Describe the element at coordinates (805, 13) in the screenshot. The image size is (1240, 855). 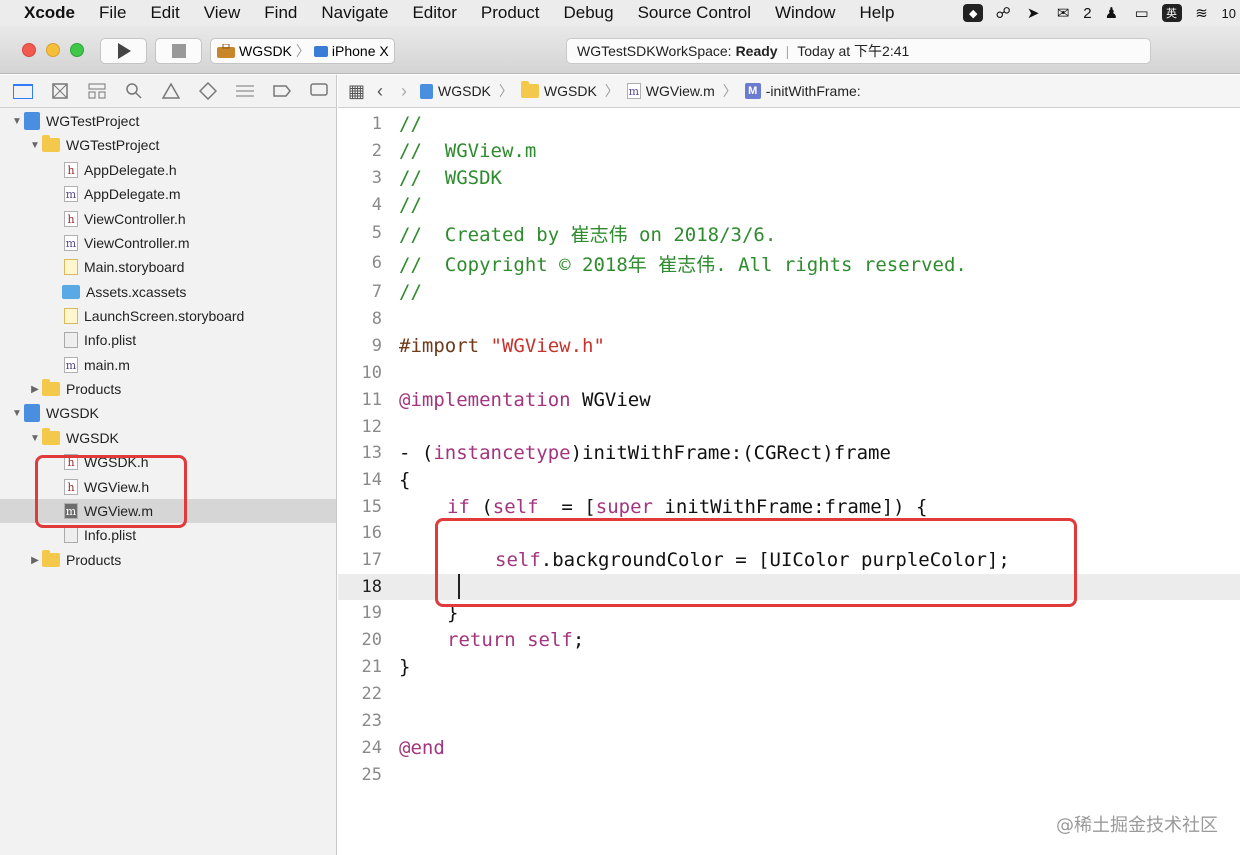
I see `menu-window: Window` at that location.